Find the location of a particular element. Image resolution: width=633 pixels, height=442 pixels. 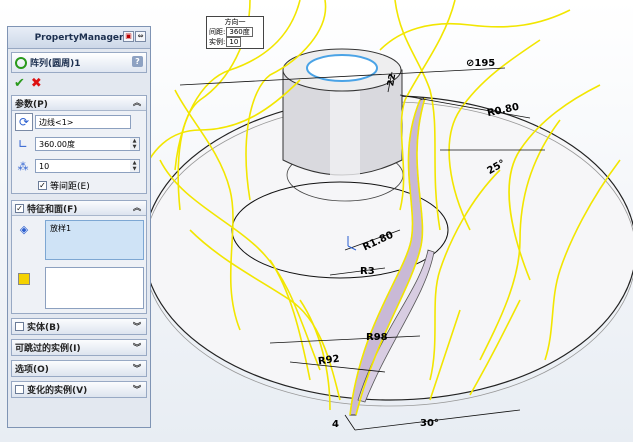

varied-instances-section: 变化的实例(V) ︾ is located at coordinates (79, 389).